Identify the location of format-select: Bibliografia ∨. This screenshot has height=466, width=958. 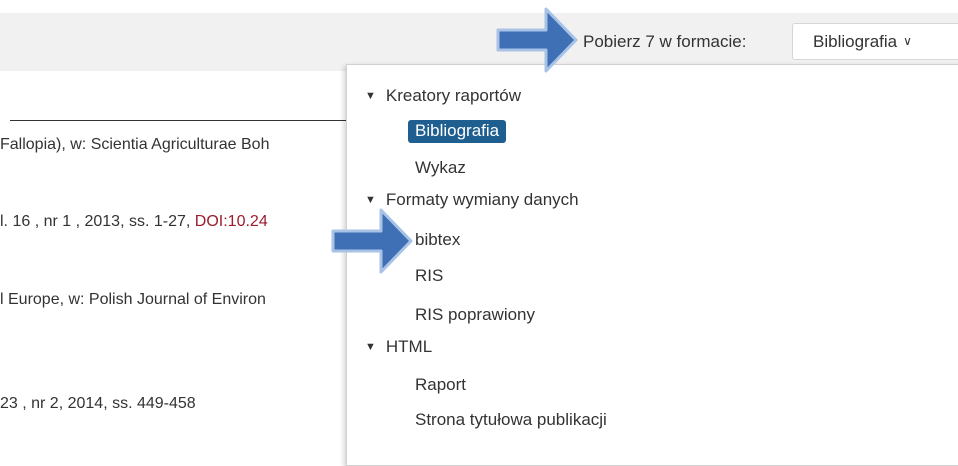
(875, 41).